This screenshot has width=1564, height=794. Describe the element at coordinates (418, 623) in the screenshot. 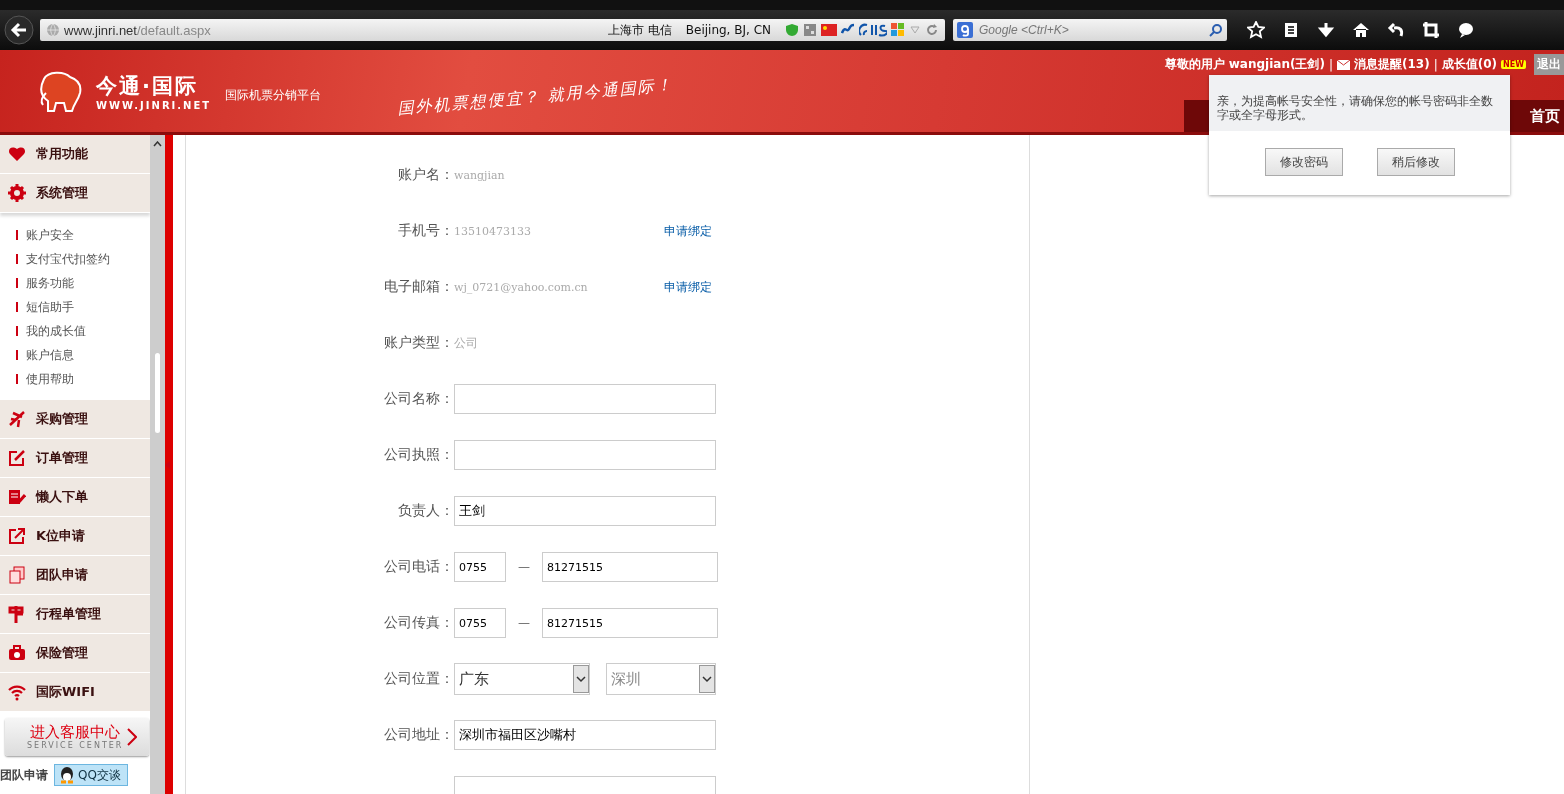

I see `field-label: 公司传真：` at that location.